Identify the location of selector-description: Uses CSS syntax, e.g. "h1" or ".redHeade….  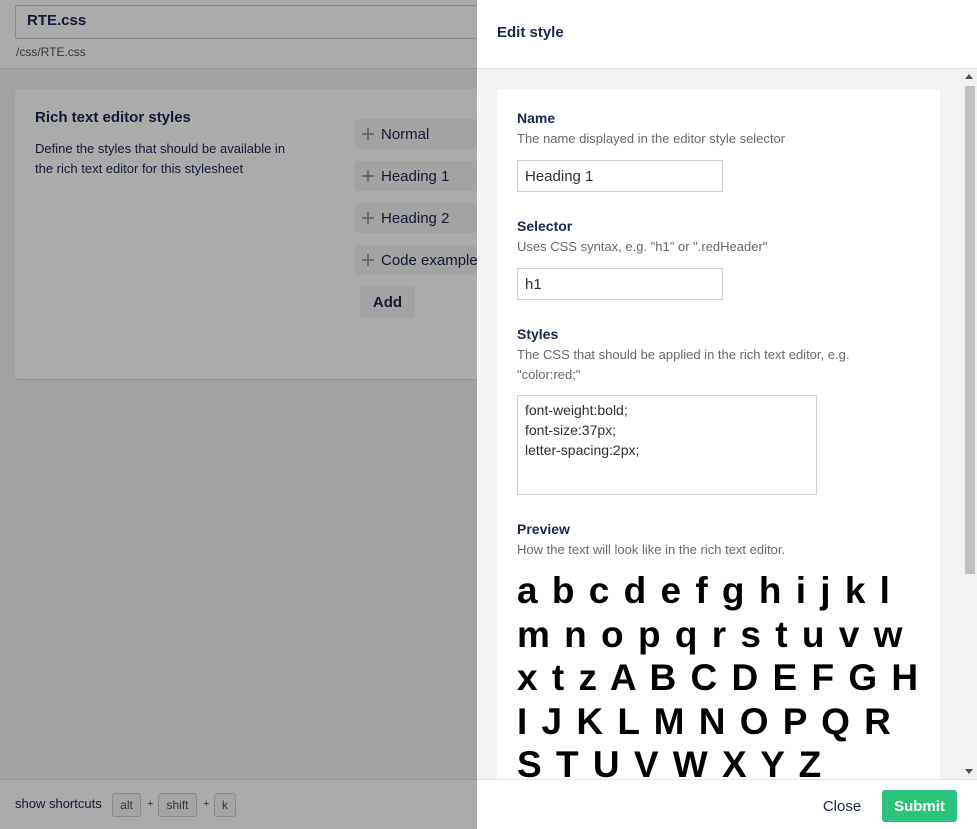
(642, 246).